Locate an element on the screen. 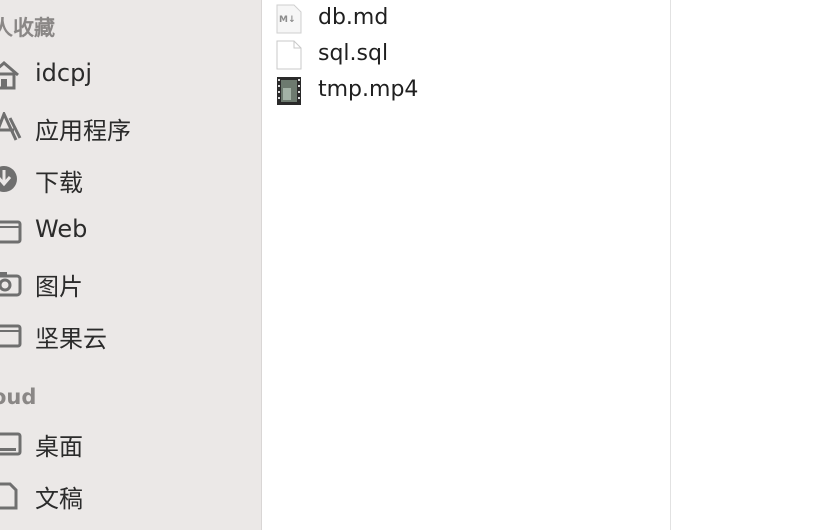  sidebar-item-label: 应用程序 is located at coordinates (83, 131).